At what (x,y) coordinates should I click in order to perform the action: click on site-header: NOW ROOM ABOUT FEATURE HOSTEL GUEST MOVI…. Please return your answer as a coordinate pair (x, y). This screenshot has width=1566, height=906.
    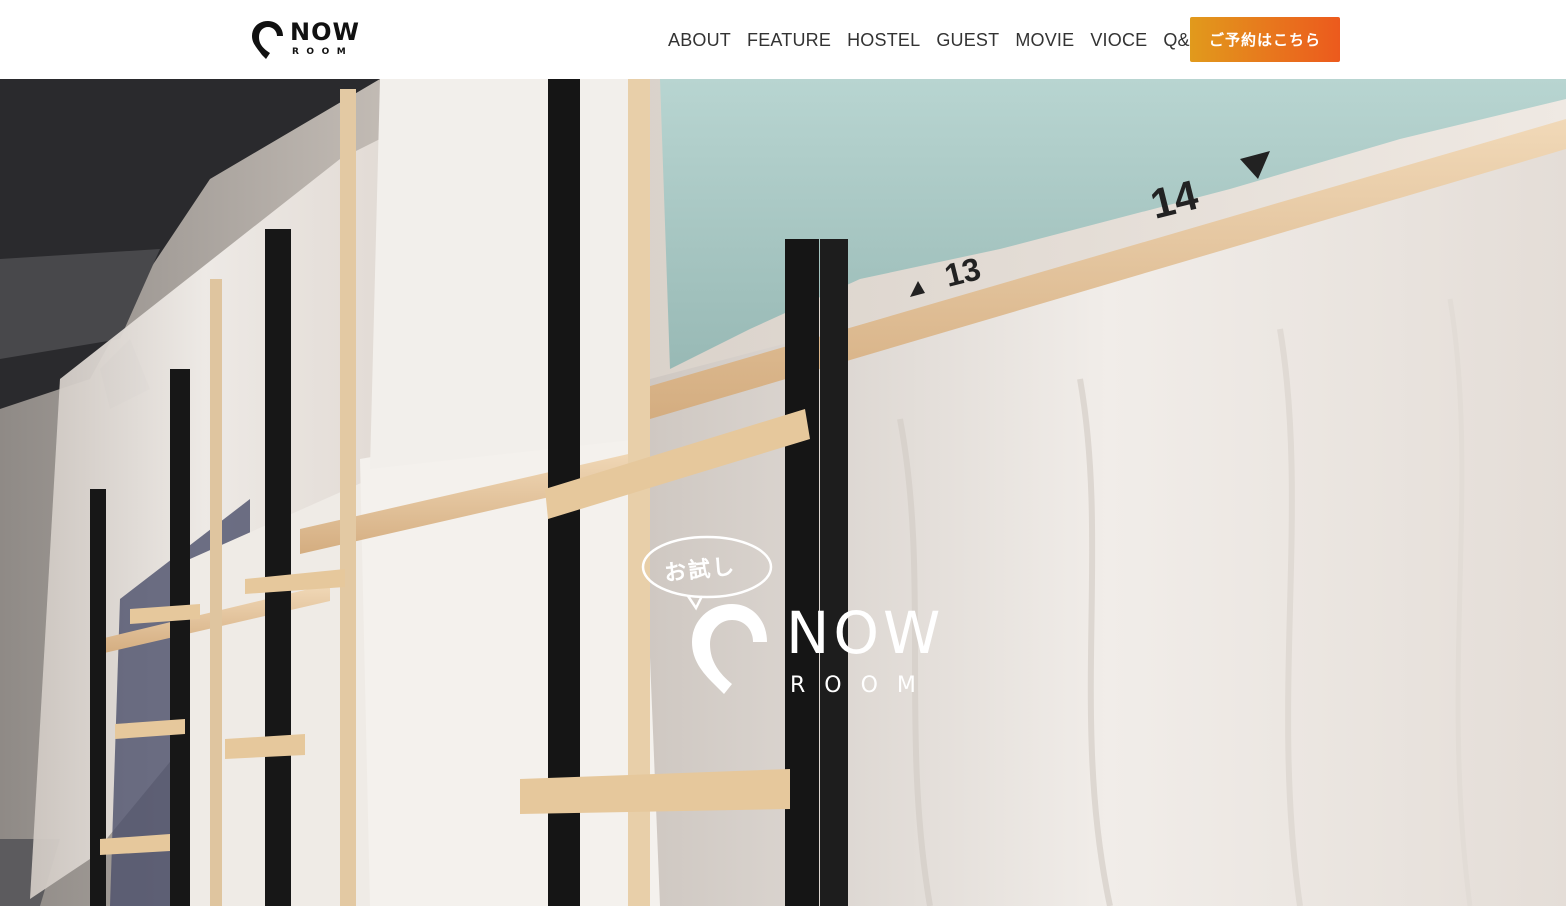
    Looking at the image, I should click on (783, 39).